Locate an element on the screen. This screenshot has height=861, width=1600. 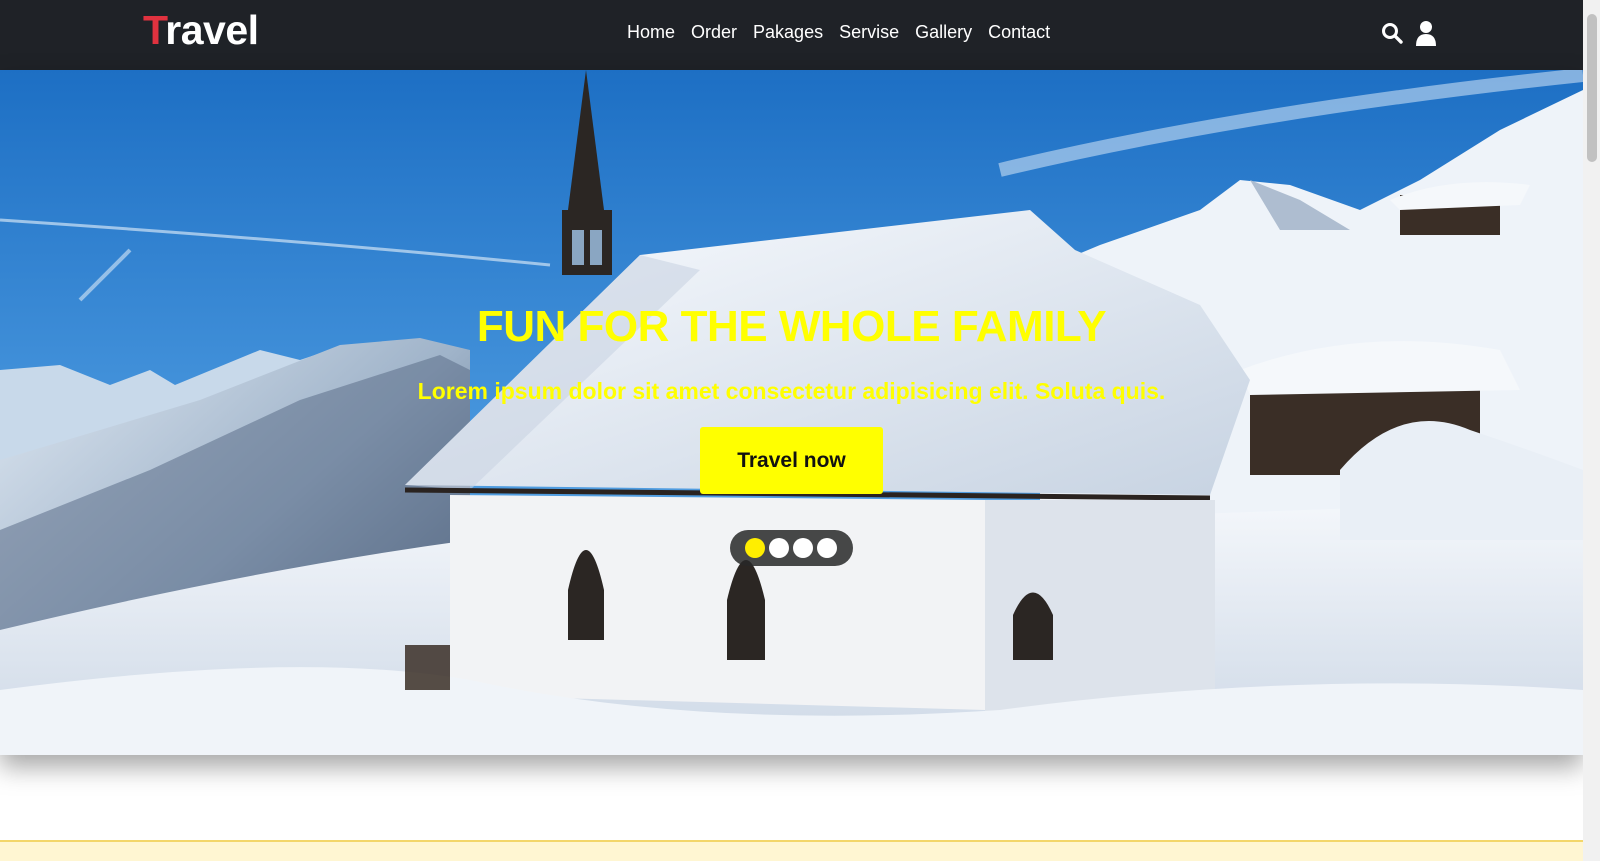
carousel-indicators is located at coordinates (791, 548).